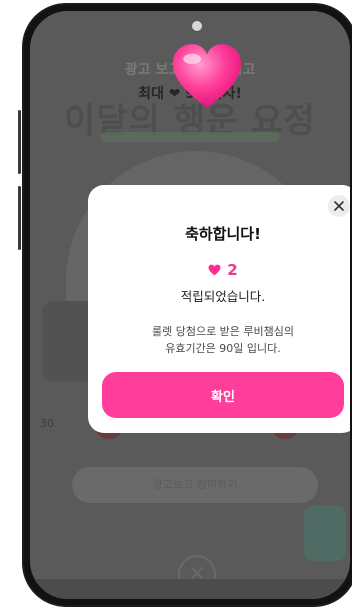 Image resolution: width=352 pixels, height=609 pixels. I want to click on phone-side-button-lower, so click(19, 218).